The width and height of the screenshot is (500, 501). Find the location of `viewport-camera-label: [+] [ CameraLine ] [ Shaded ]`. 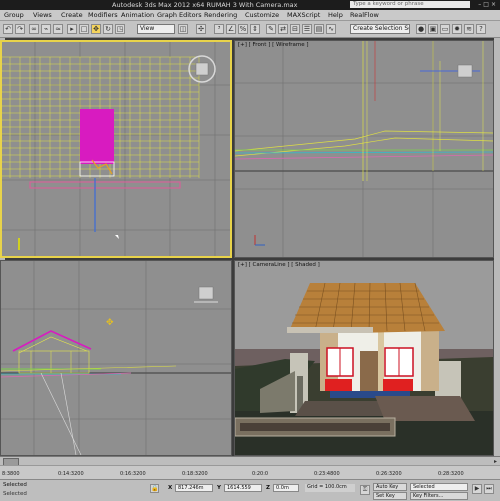

viewport-camera-label: [+] [ CameraLine ] [ Shaded ] is located at coordinates (279, 265).